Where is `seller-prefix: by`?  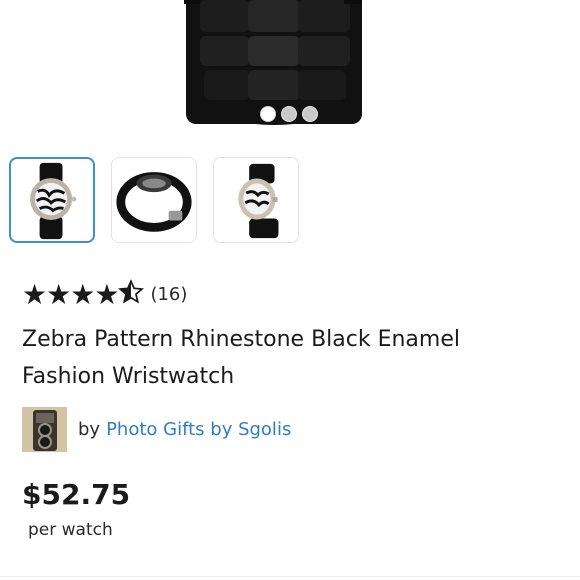 seller-prefix: by is located at coordinates (89, 429).